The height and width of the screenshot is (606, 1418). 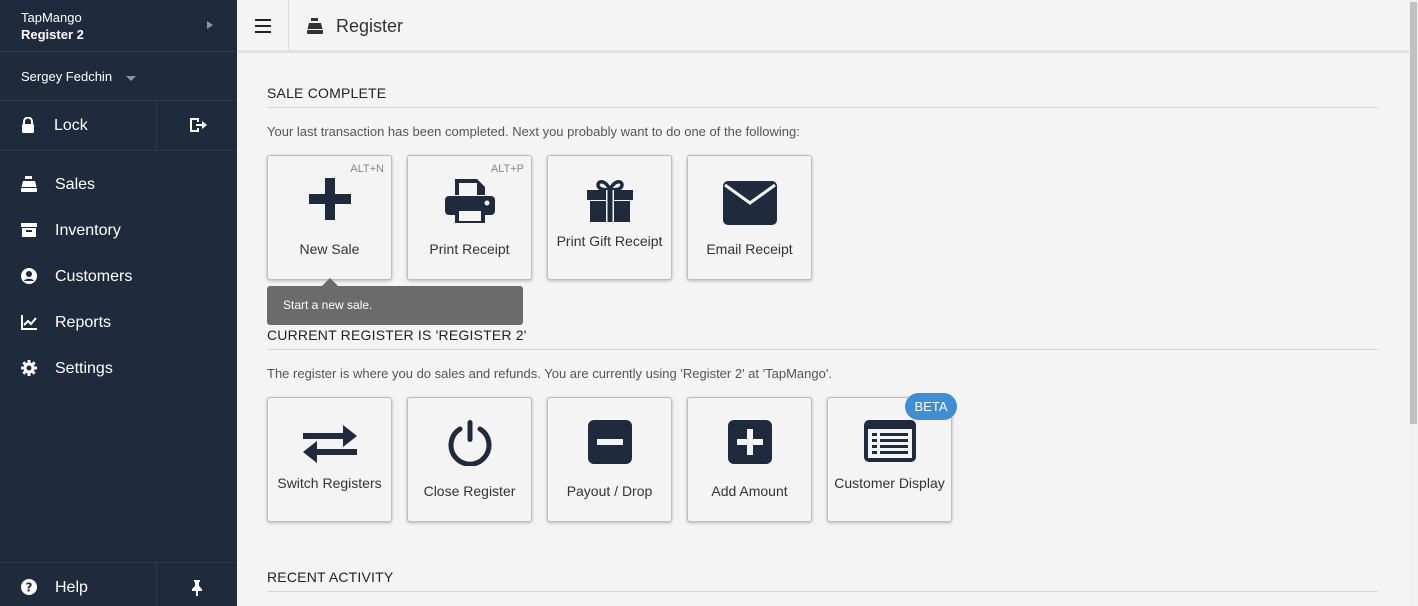 I want to click on tile-label: Switch Registers, so click(x=329, y=483).